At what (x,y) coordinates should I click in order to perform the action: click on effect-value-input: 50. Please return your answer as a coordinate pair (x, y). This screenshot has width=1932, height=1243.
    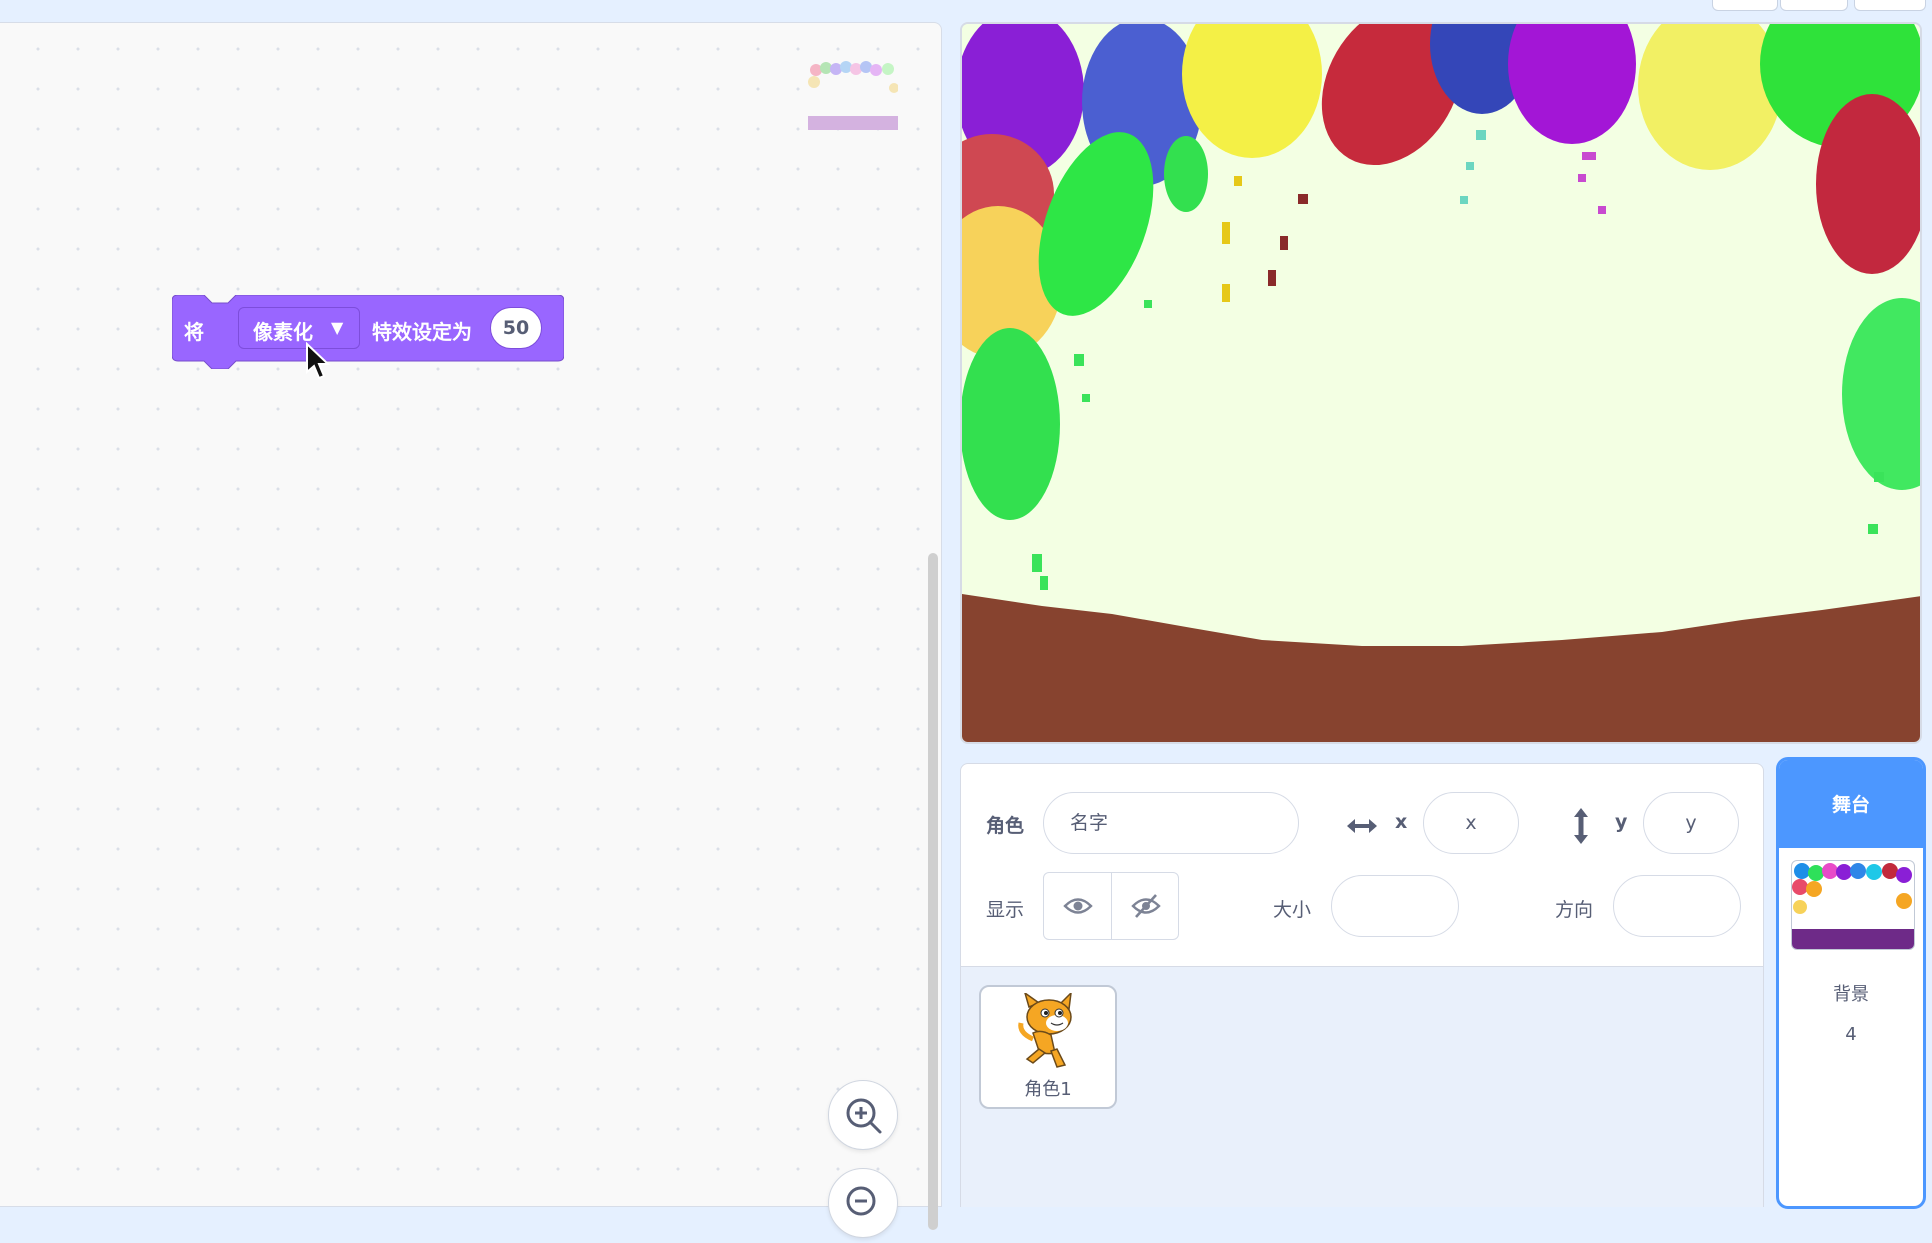
    Looking at the image, I should click on (516, 328).